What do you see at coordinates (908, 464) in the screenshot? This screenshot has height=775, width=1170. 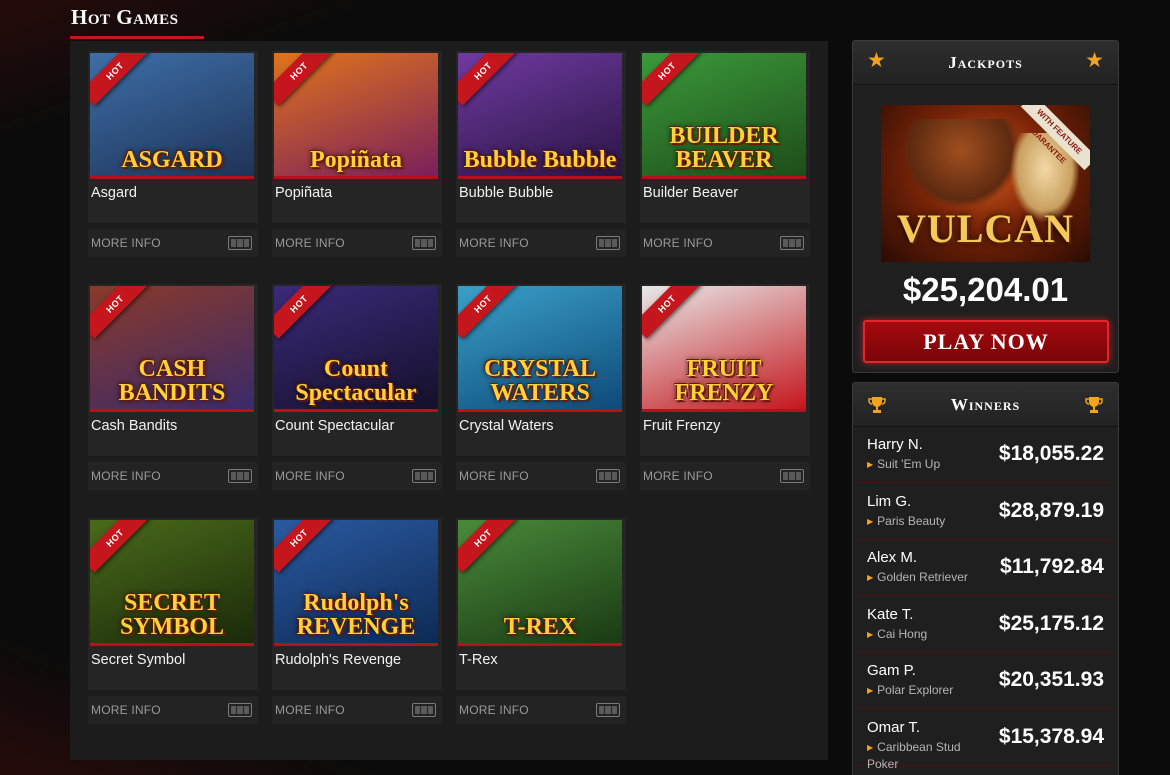 I see `winner-game-label: Suit 'Em Up` at bounding box center [908, 464].